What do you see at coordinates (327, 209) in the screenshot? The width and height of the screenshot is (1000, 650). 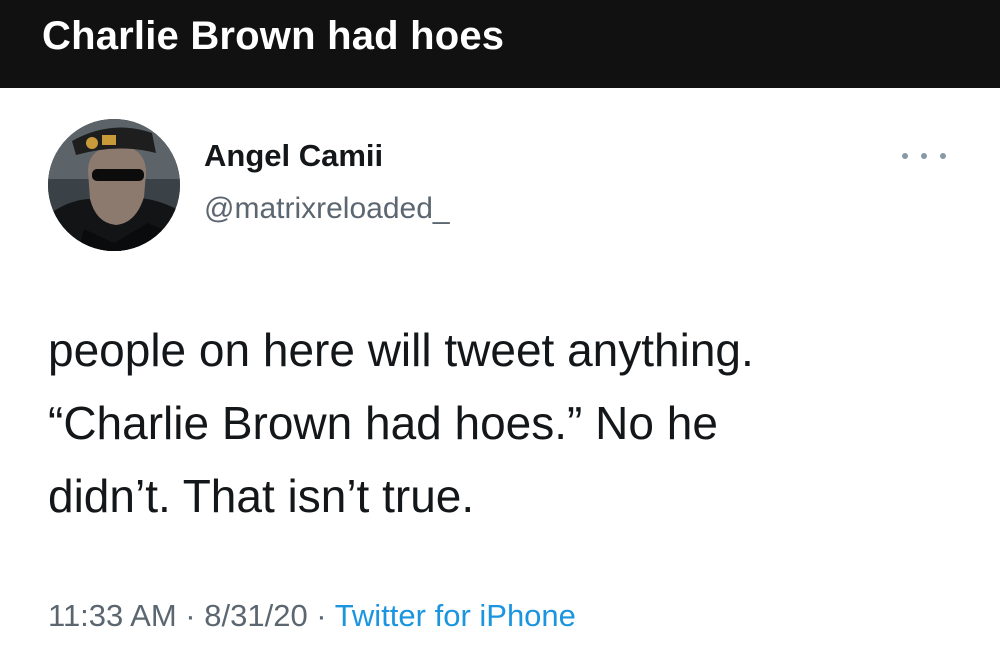 I see `user-handle: @matrixreloaded_` at bounding box center [327, 209].